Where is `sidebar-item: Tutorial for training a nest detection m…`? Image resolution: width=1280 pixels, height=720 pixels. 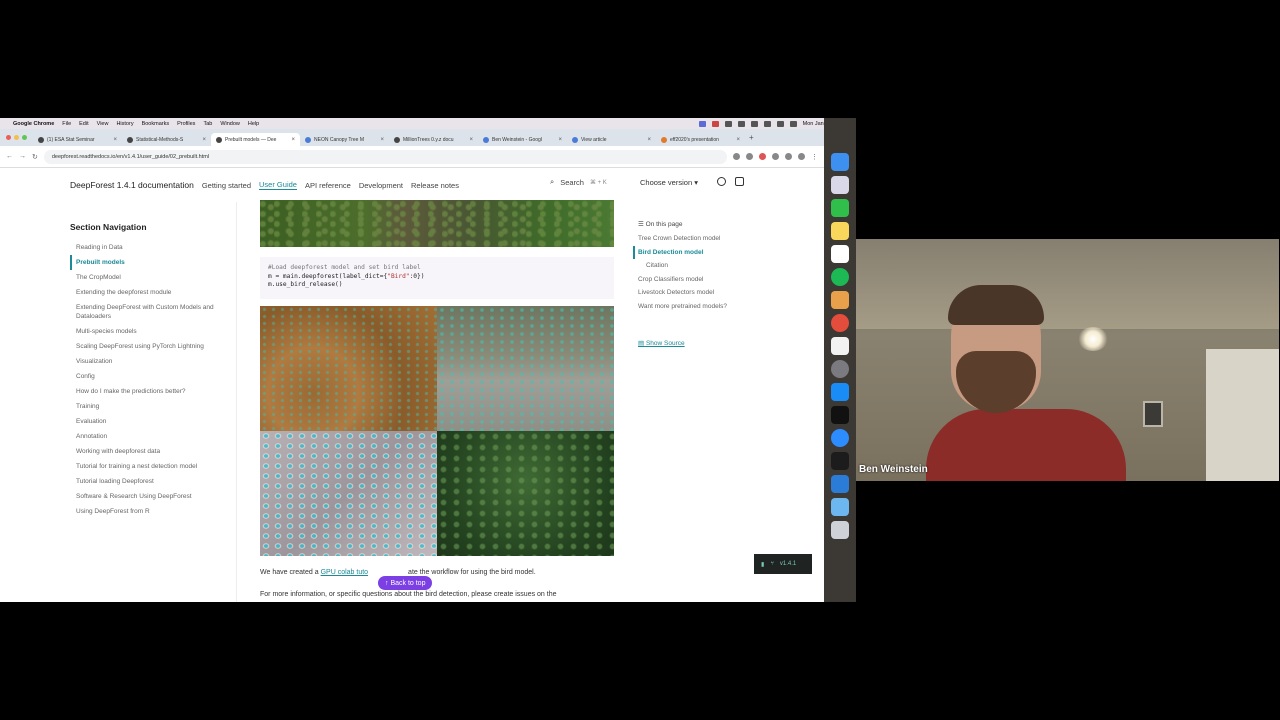 sidebar-item: Tutorial for training a nest detection m… is located at coordinates (150, 466).